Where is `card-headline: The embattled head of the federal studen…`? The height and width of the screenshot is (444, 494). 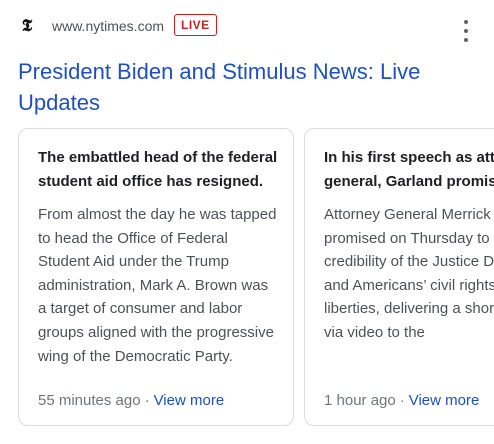 card-headline: The embattled head of the federal studen… is located at coordinates (158, 169).